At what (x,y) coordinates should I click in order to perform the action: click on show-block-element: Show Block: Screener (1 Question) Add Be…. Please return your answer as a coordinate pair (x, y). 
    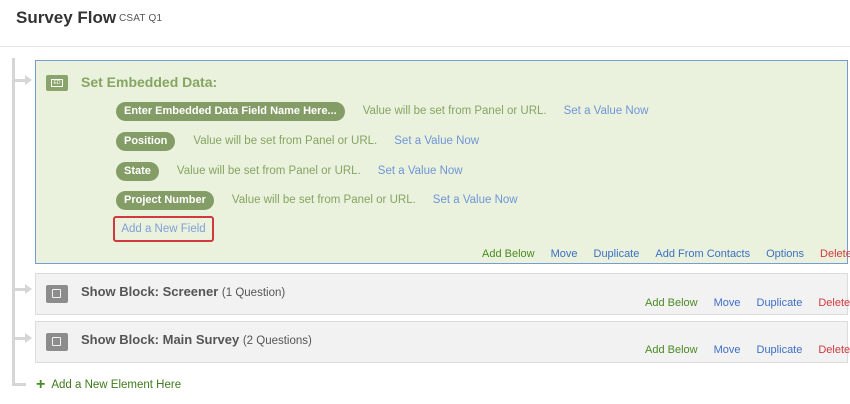
    Looking at the image, I should click on (442, 294).